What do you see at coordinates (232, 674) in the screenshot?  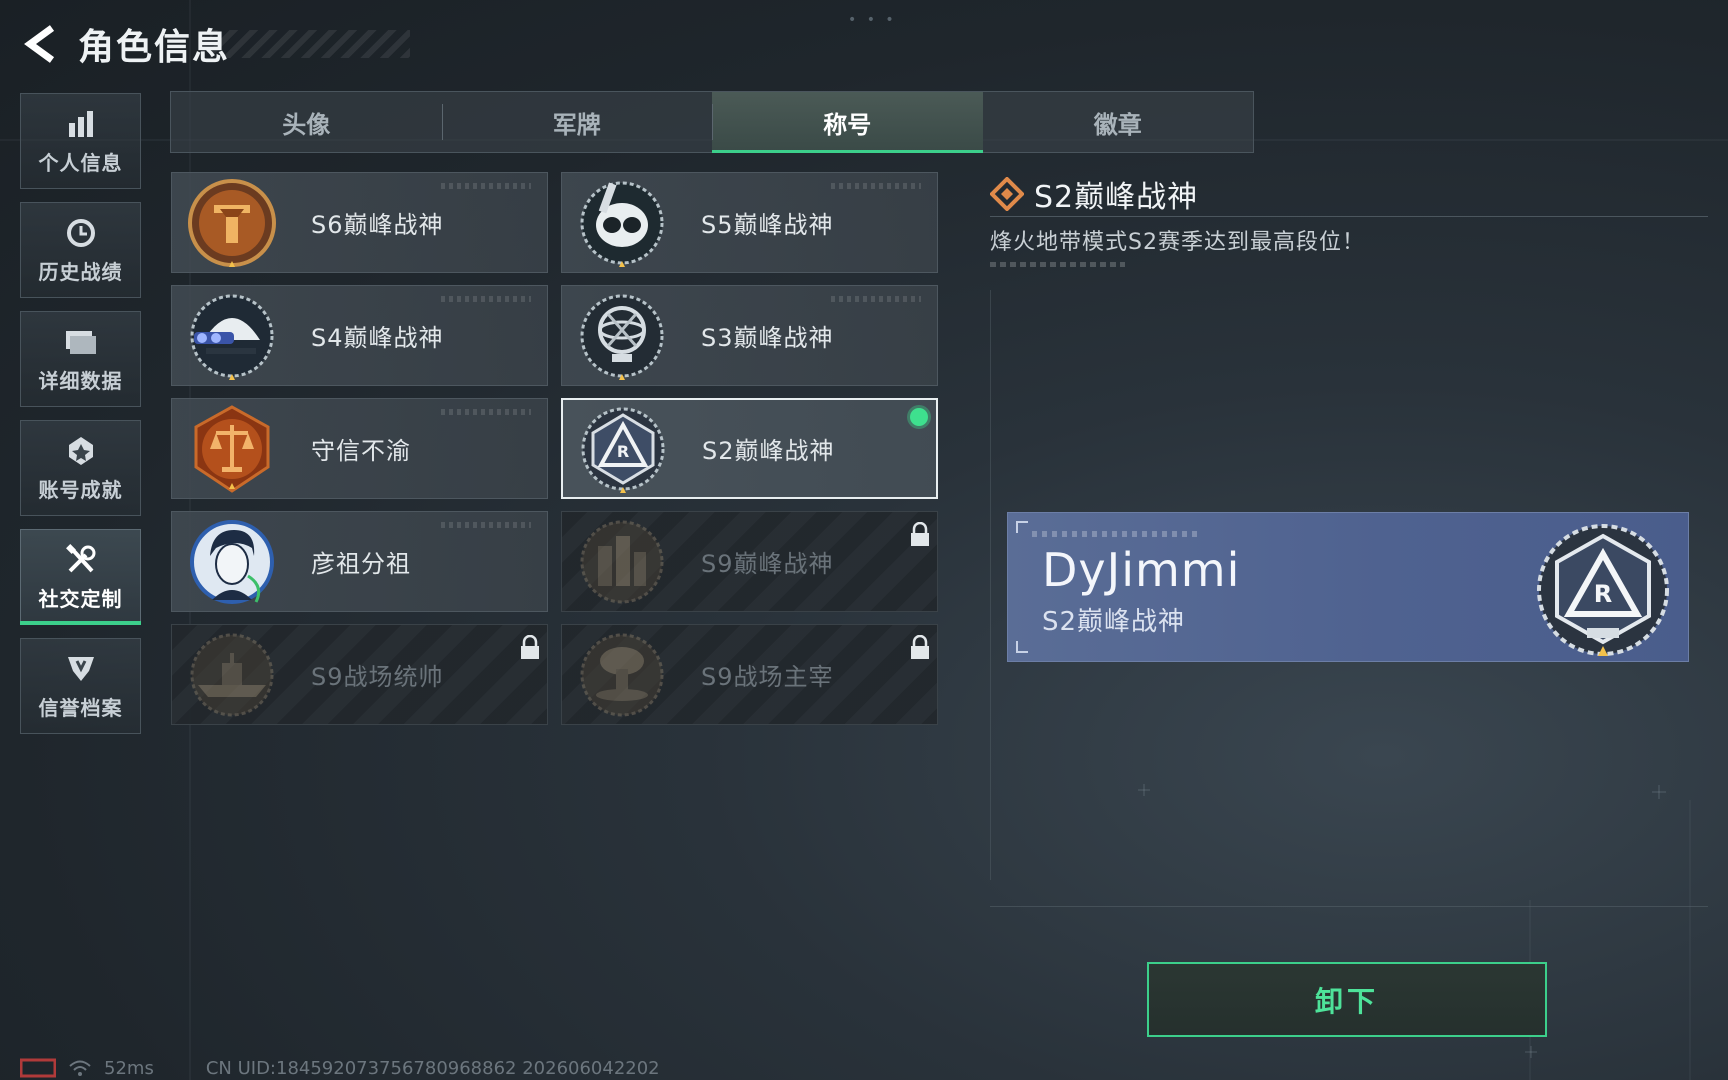 I see `s9-ship-badge-icon` at bounding box center [232, 674].